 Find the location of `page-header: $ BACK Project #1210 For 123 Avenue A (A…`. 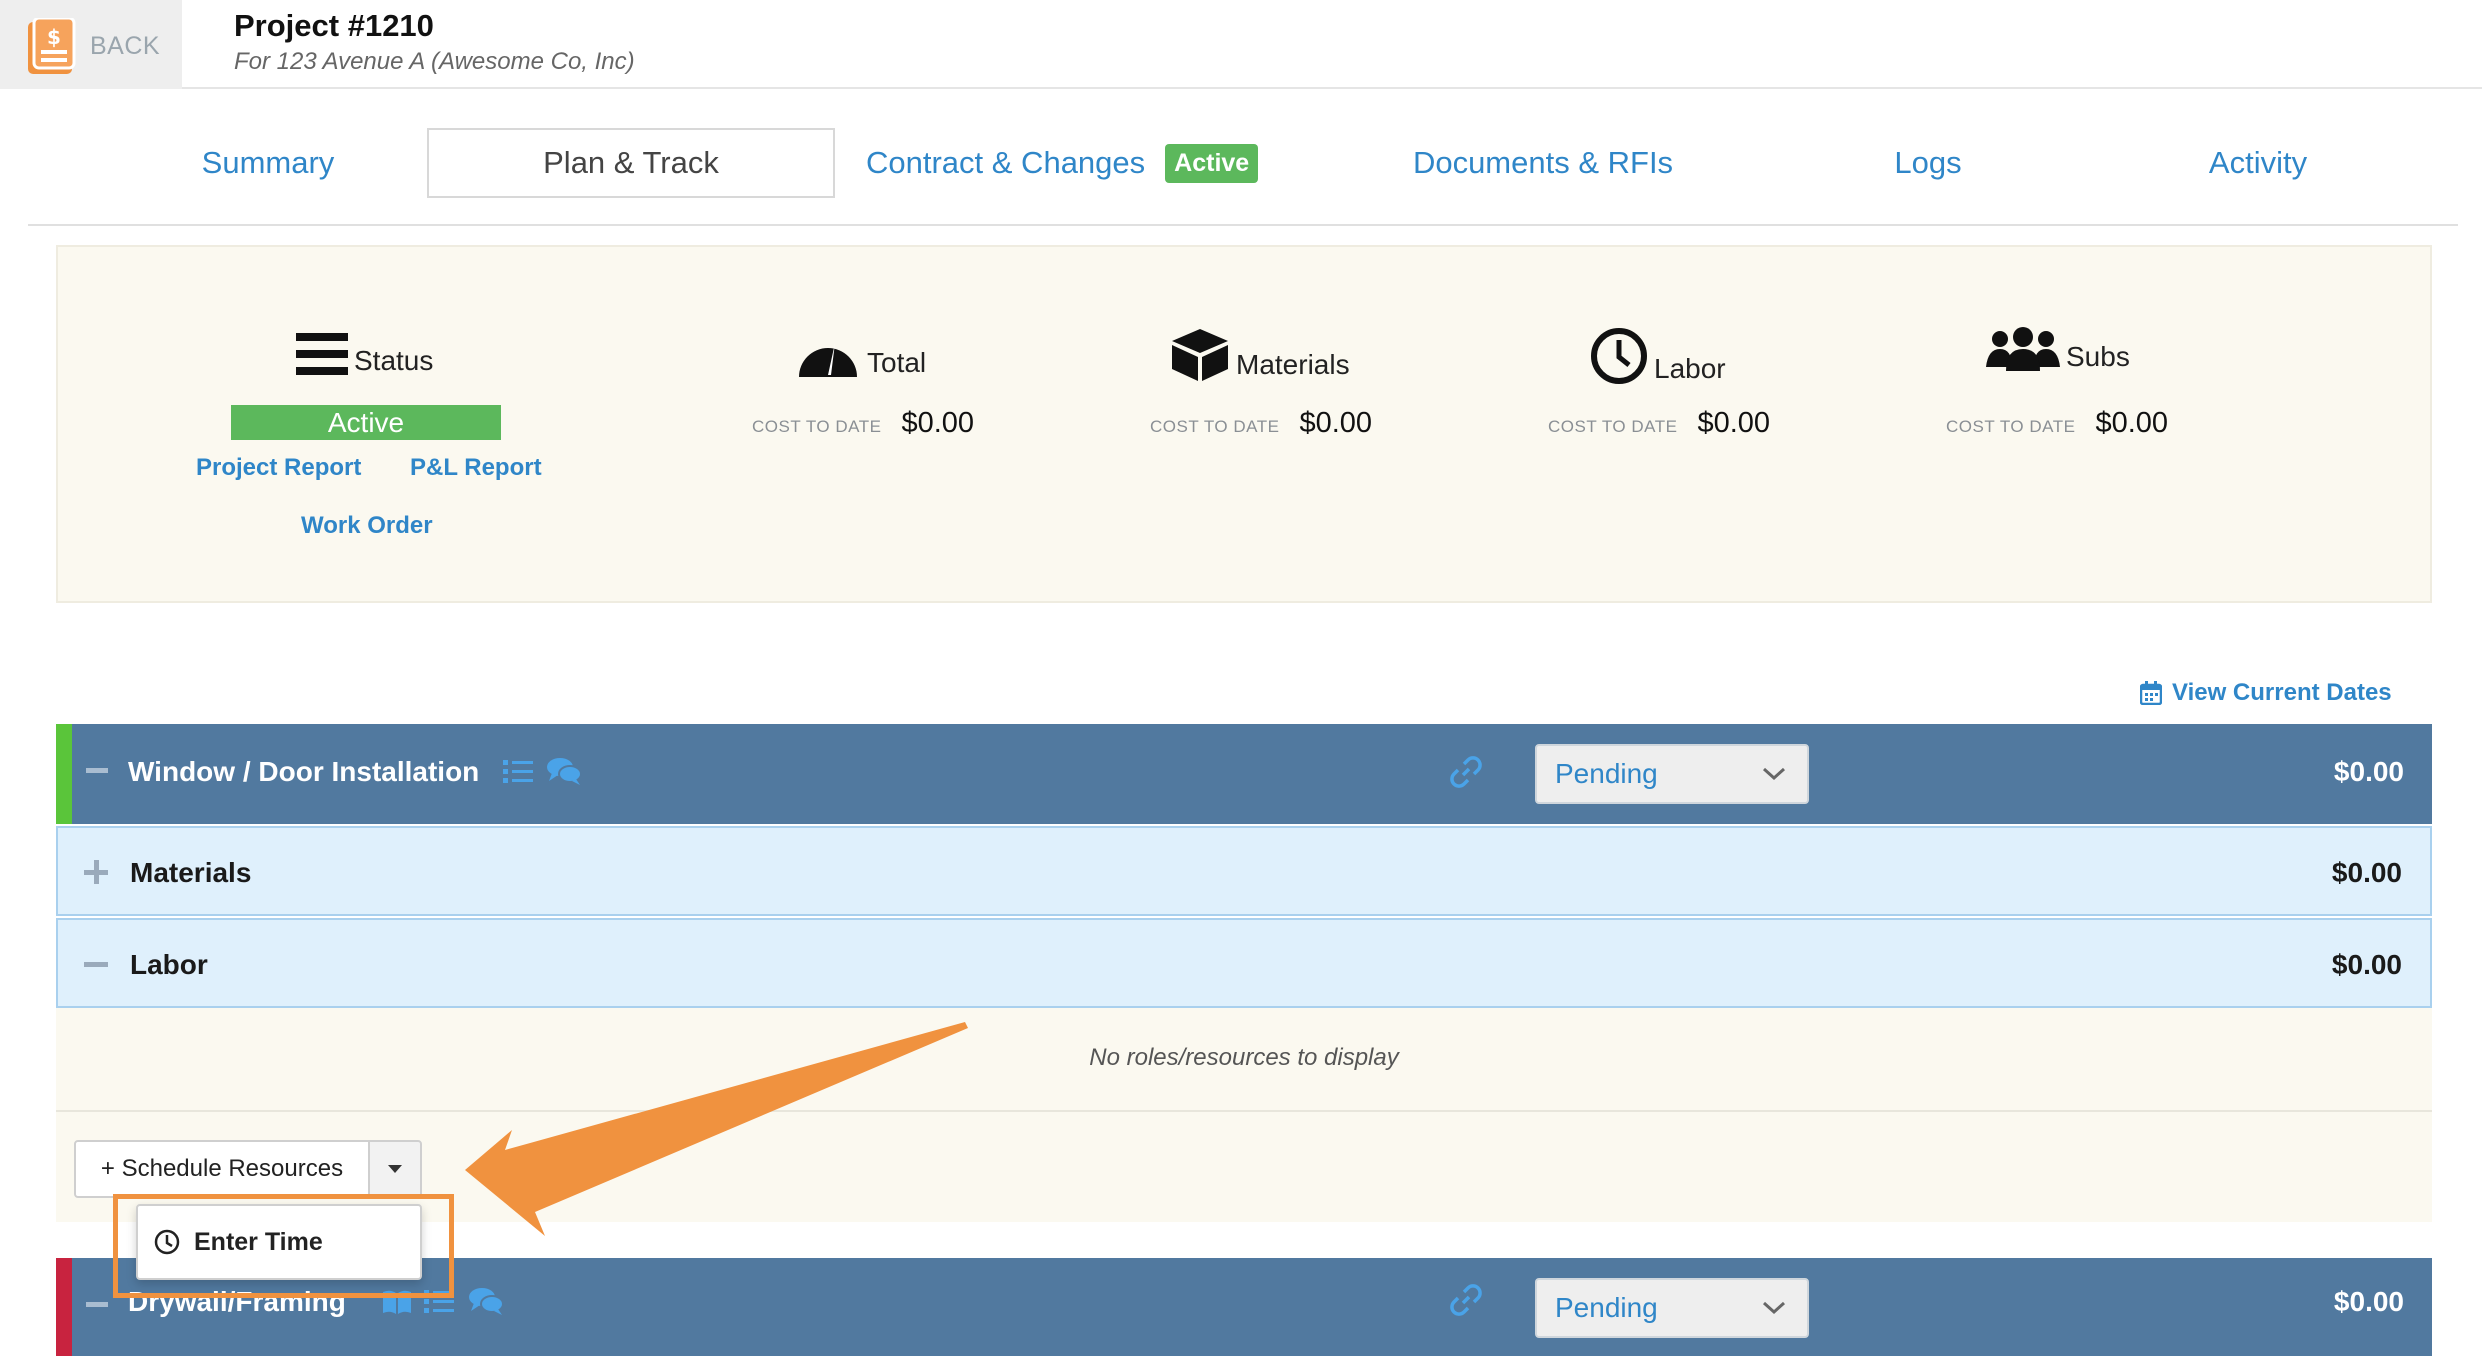

page-header: $ BACK Project #1210 For 123 Avenue A (A… is located at coordinates (1241, 44).